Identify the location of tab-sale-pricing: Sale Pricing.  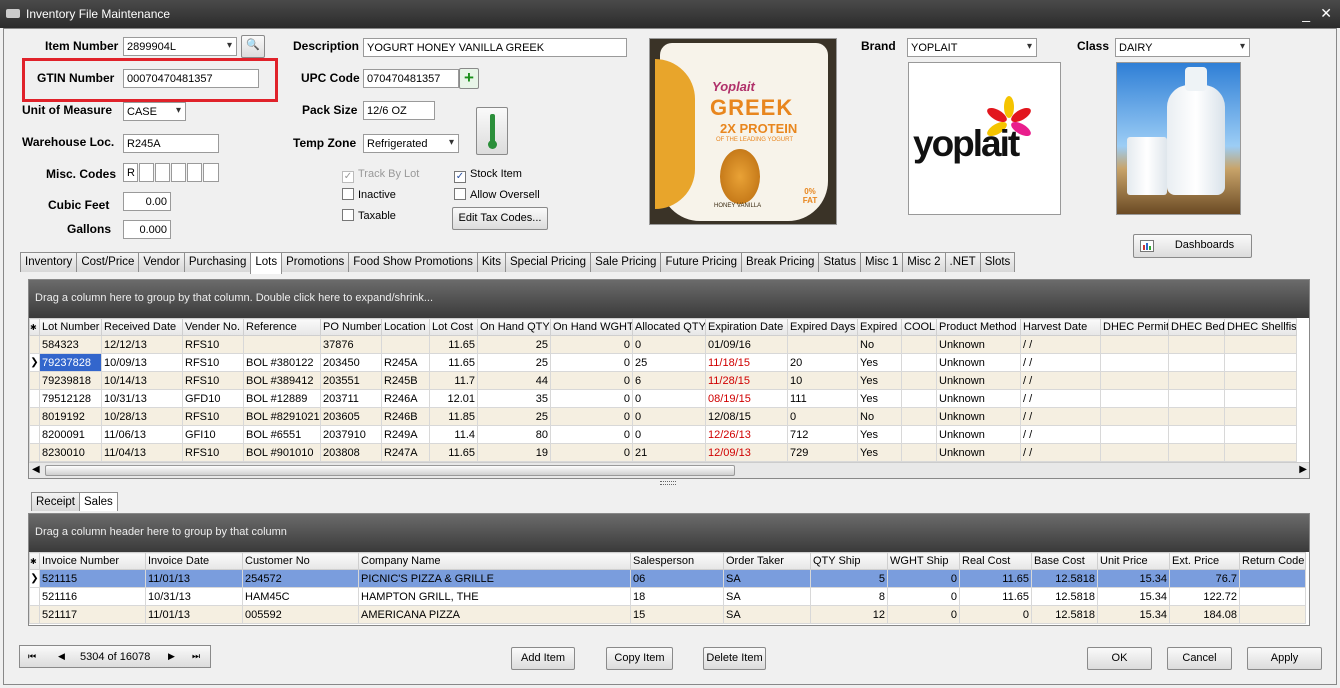
(626, 262).